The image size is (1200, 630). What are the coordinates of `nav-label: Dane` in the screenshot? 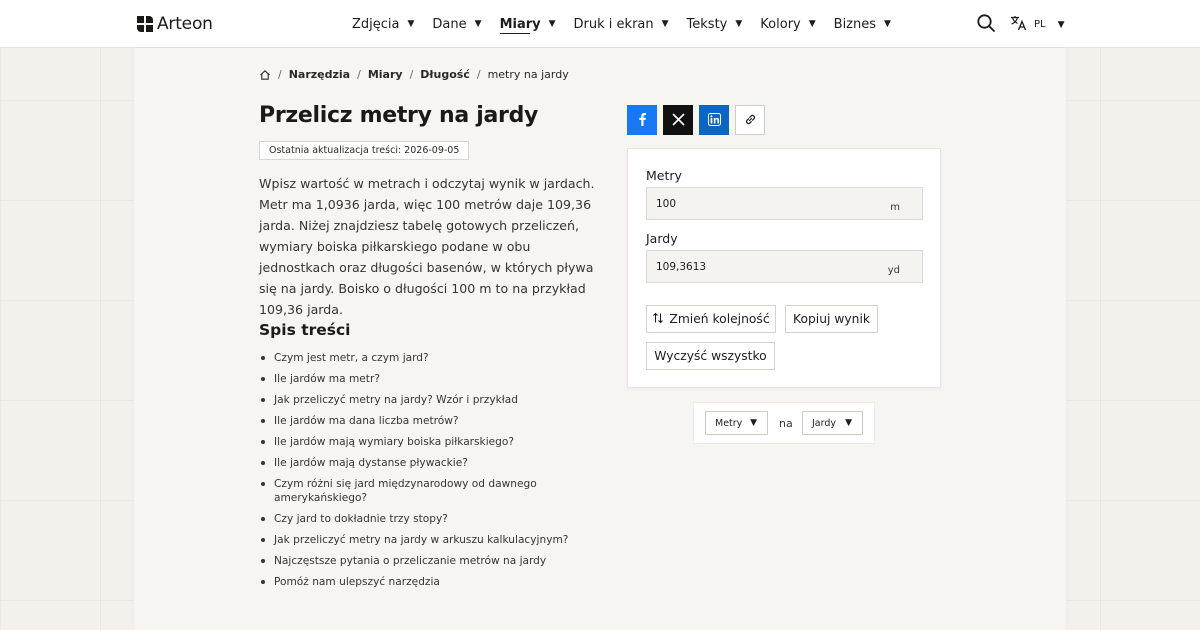 It's located at (449, 24).